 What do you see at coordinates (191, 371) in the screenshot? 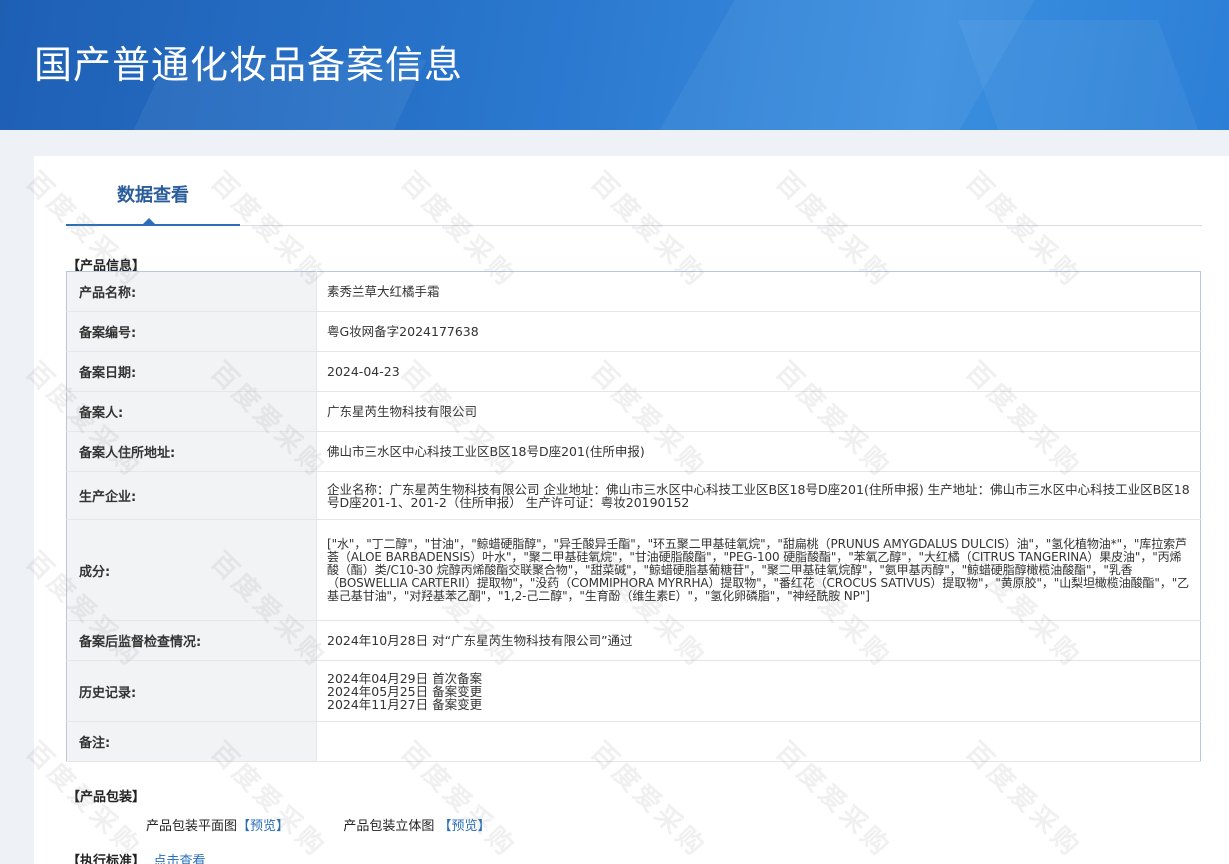
I see `row-key: 备案日期:` at bounding box center [191, 371].